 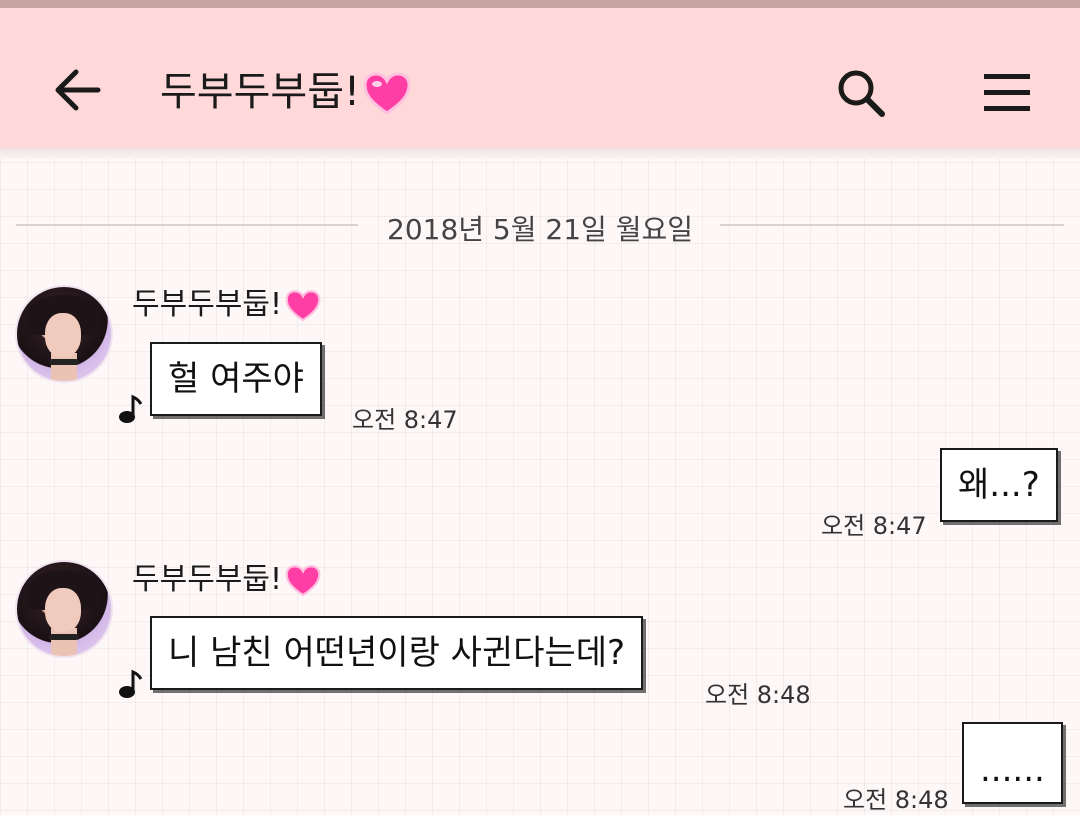 What do you see at coordinates (236, 379) in the screenshot?
I see `message-bubble: 헐 여주야` at bounding box center [236, 379].